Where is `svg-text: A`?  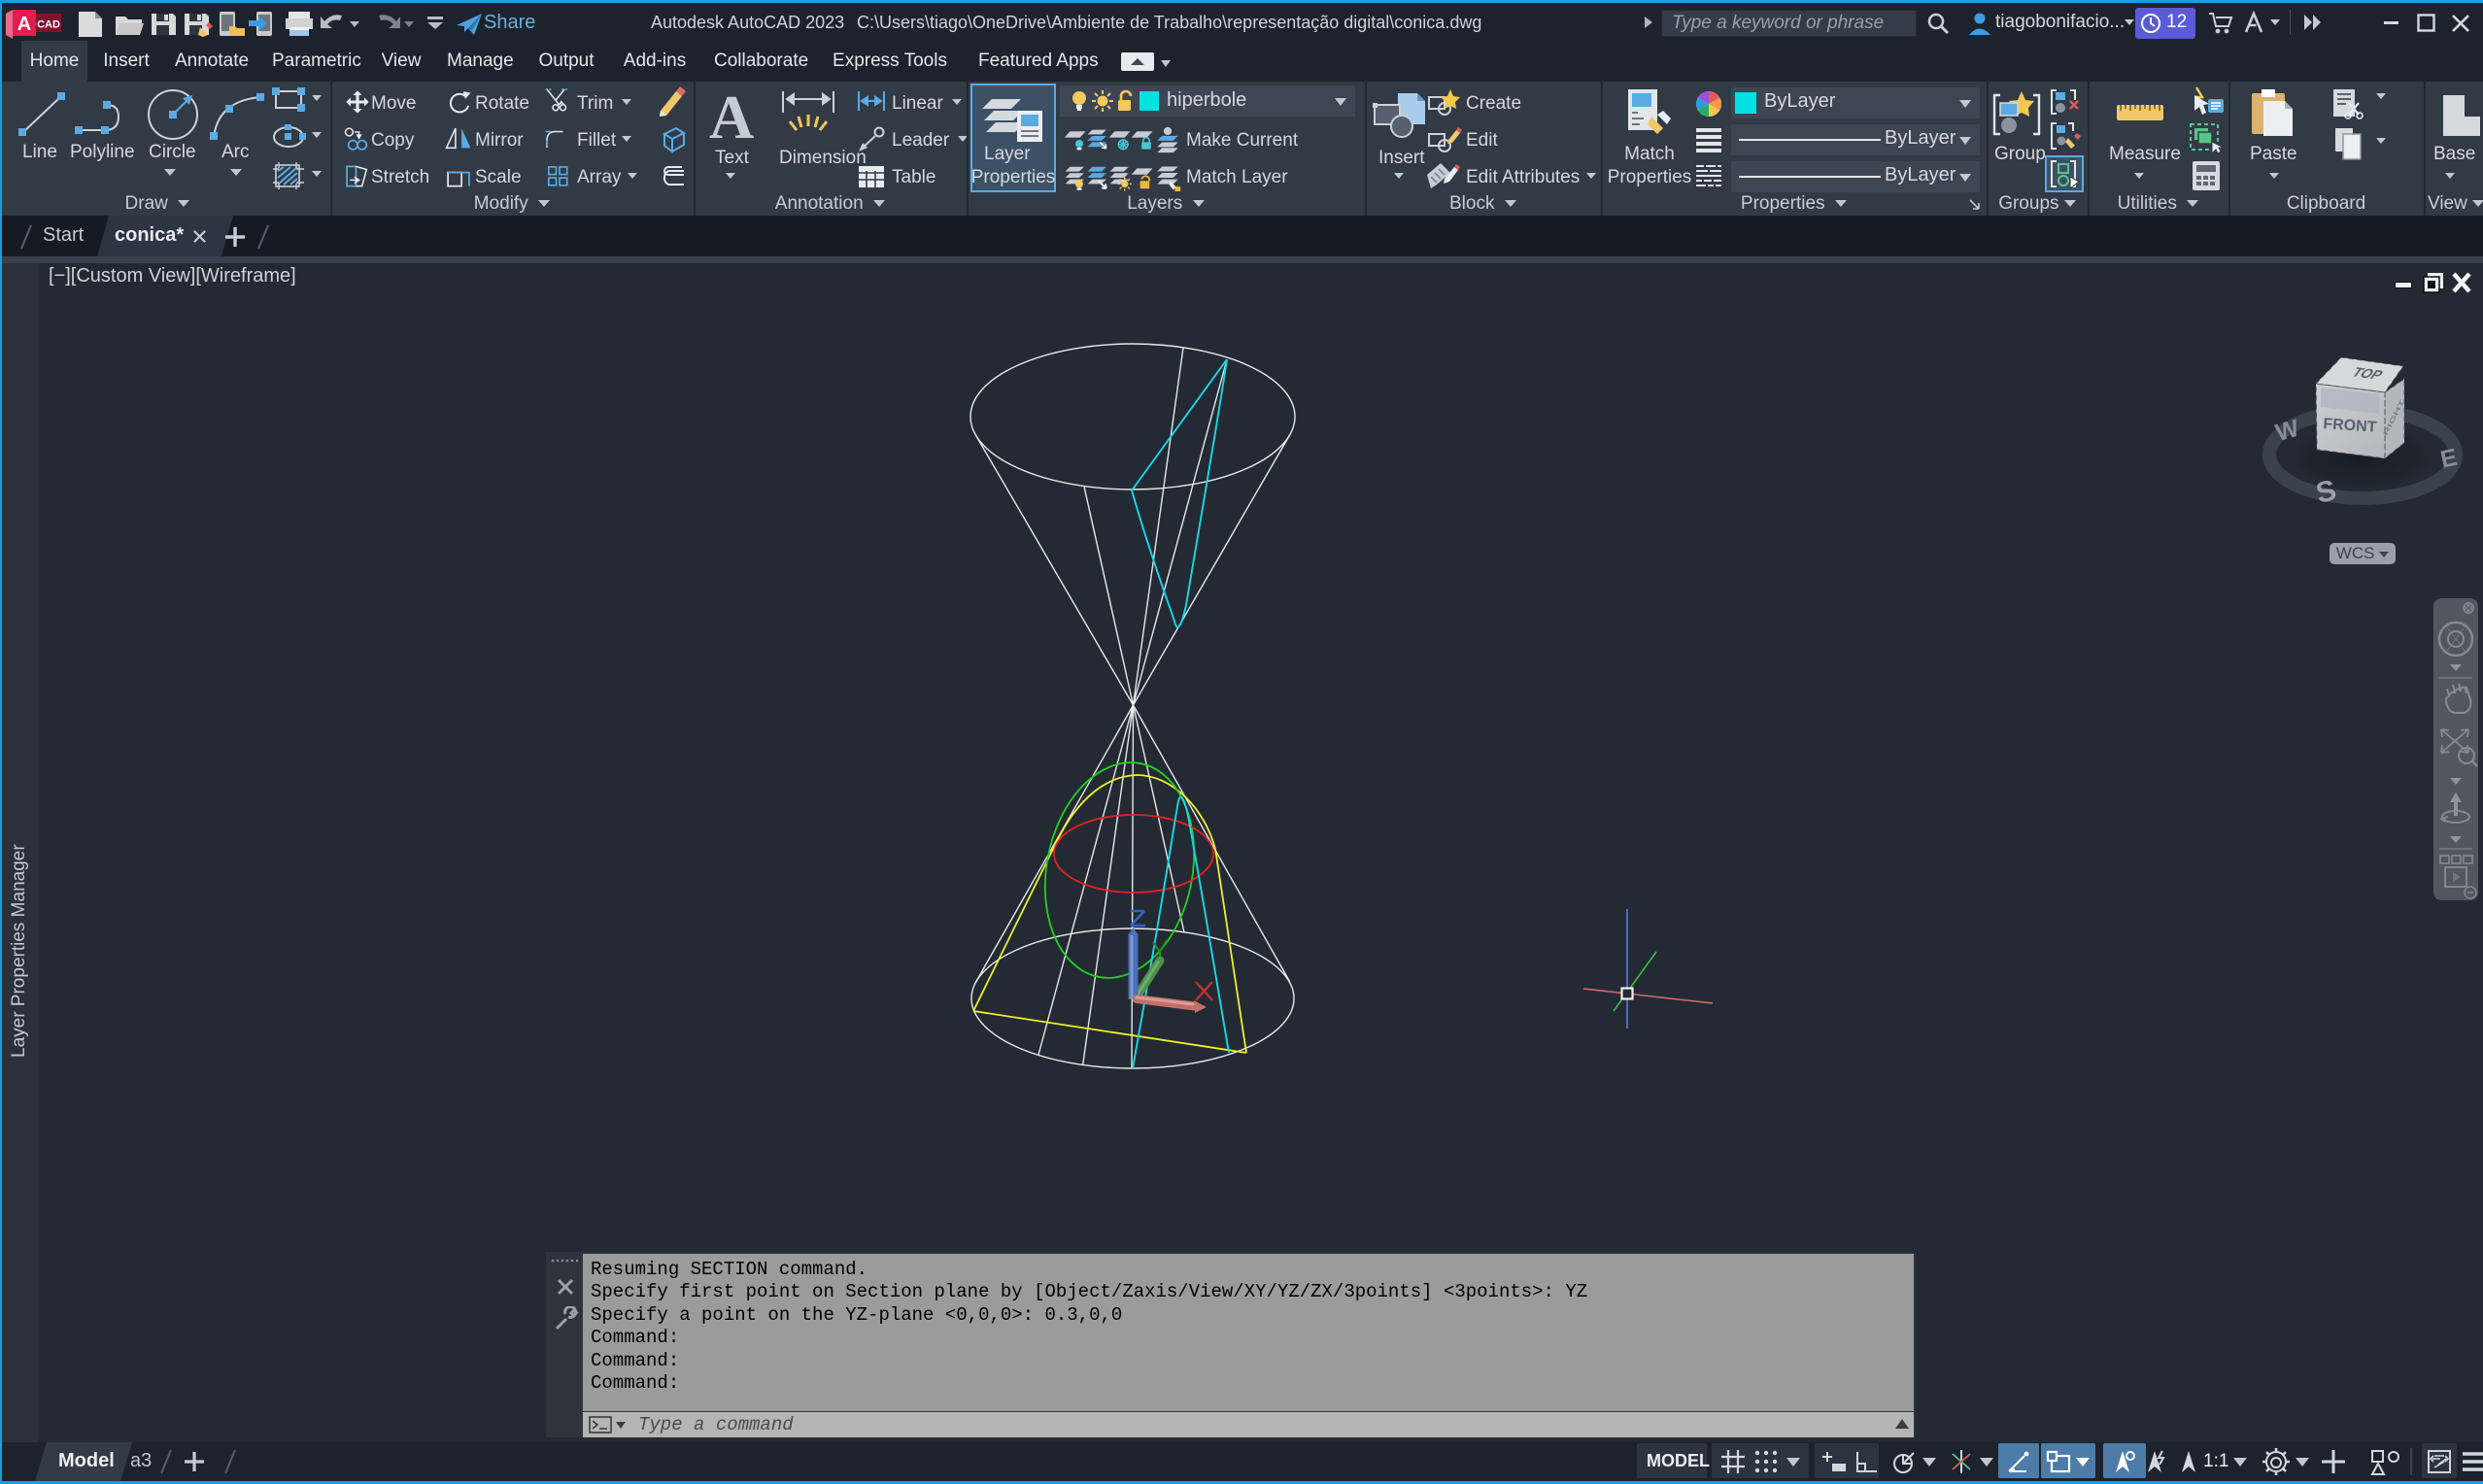 svg-text: A is located at coordinates (24, 24).